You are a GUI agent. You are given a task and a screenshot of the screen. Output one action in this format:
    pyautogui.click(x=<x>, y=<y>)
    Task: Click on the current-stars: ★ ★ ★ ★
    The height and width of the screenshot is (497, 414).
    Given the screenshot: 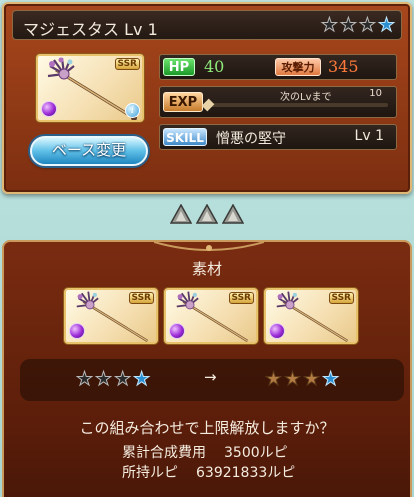 What is the action you would take?
    pyautogui.click(x=113, y=379)
    